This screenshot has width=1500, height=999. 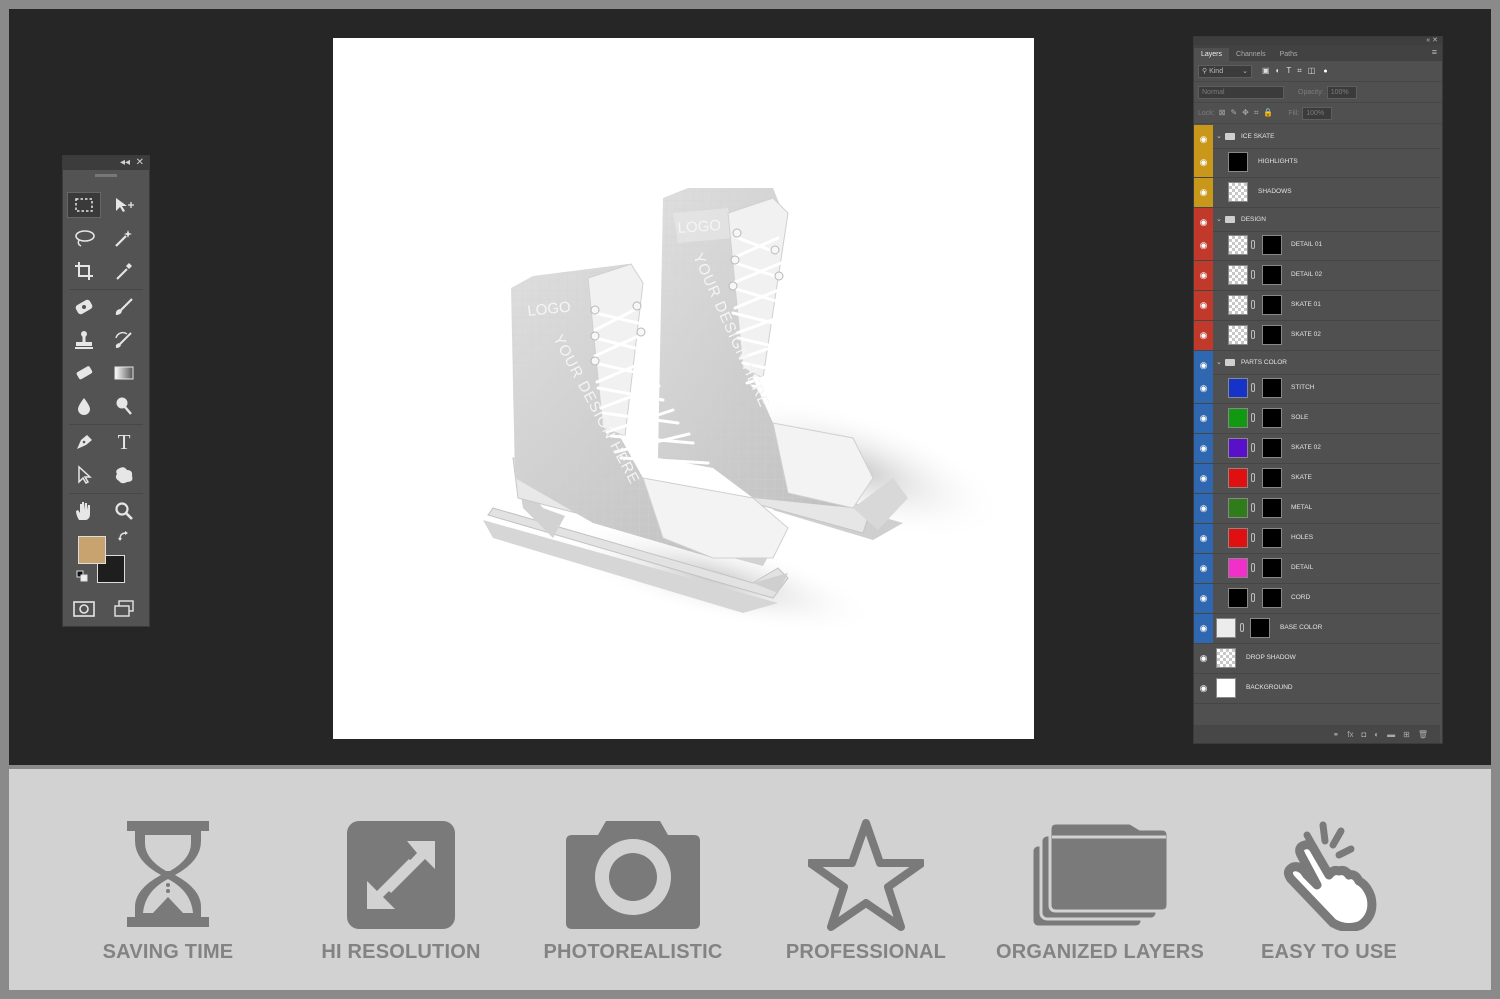 What do you see at coordinates (1317, 246) in the screenshot?
I see `layer-row: ◉ DETAIL 01` at bounding box center [1317, 246].